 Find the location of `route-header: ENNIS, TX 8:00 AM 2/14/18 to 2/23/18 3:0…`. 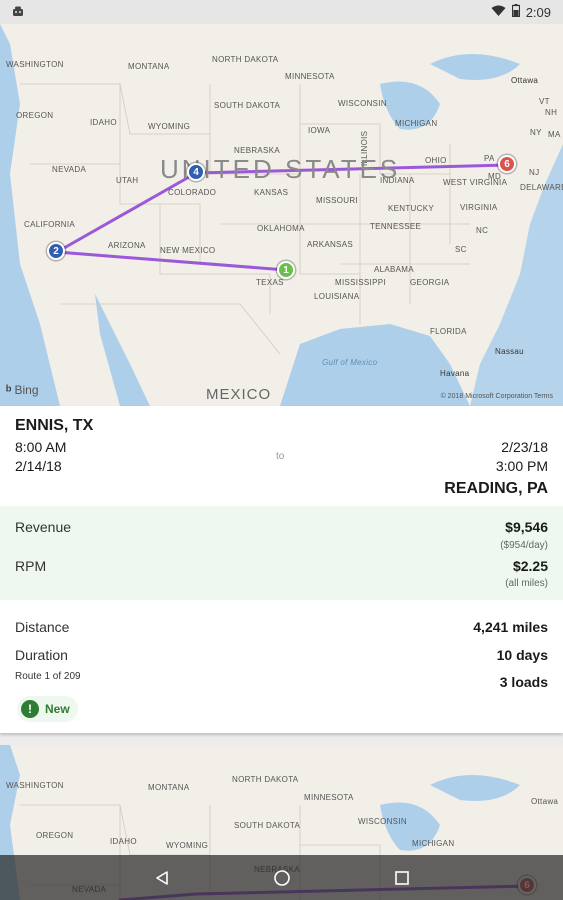

route-header: ENNIS, TX 8:00 AM 2/14/18 to 2/23/18 3:0… is located at coordinates (281, 456).